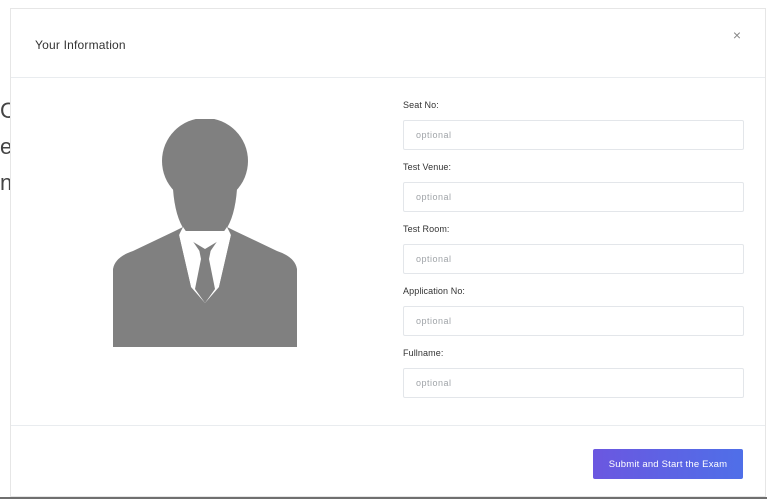 The height and width of the screenshot is (499, 767). What do you see at coordinates (427, 167) in the screenshot?
I see `test-venue-label: Test Venue:` at bounding box center [427, 167].